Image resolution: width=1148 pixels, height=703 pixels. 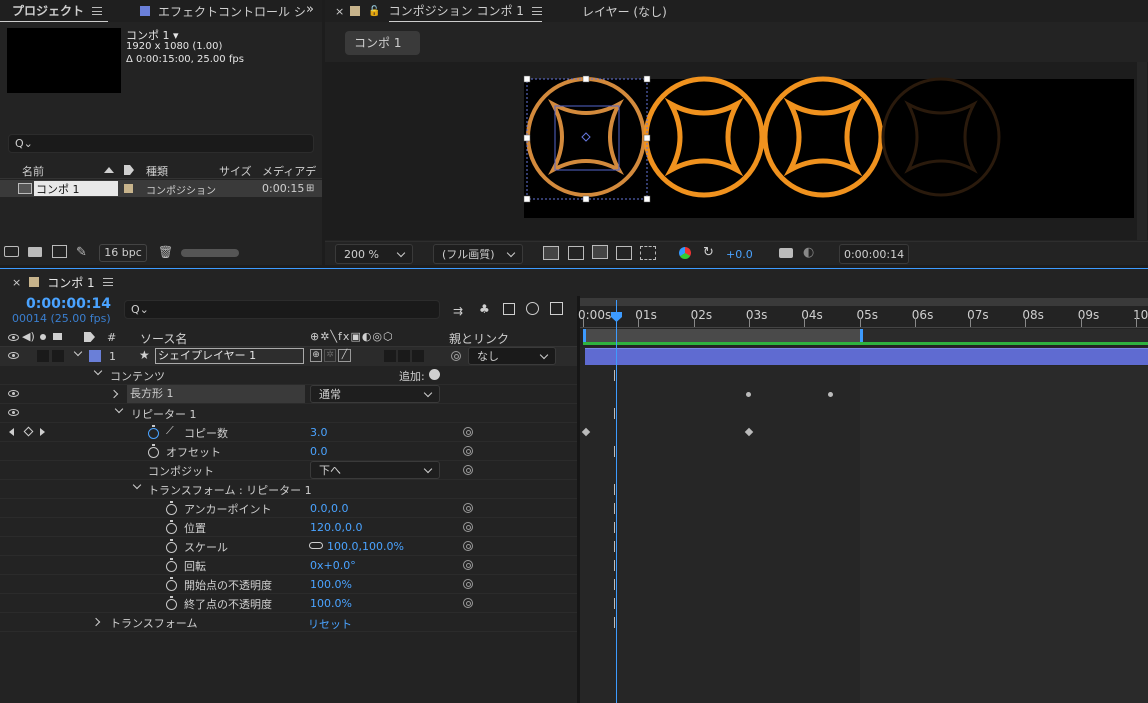 I want to click on show-snapshot-icon: ◐, so click(x=808, y=252).